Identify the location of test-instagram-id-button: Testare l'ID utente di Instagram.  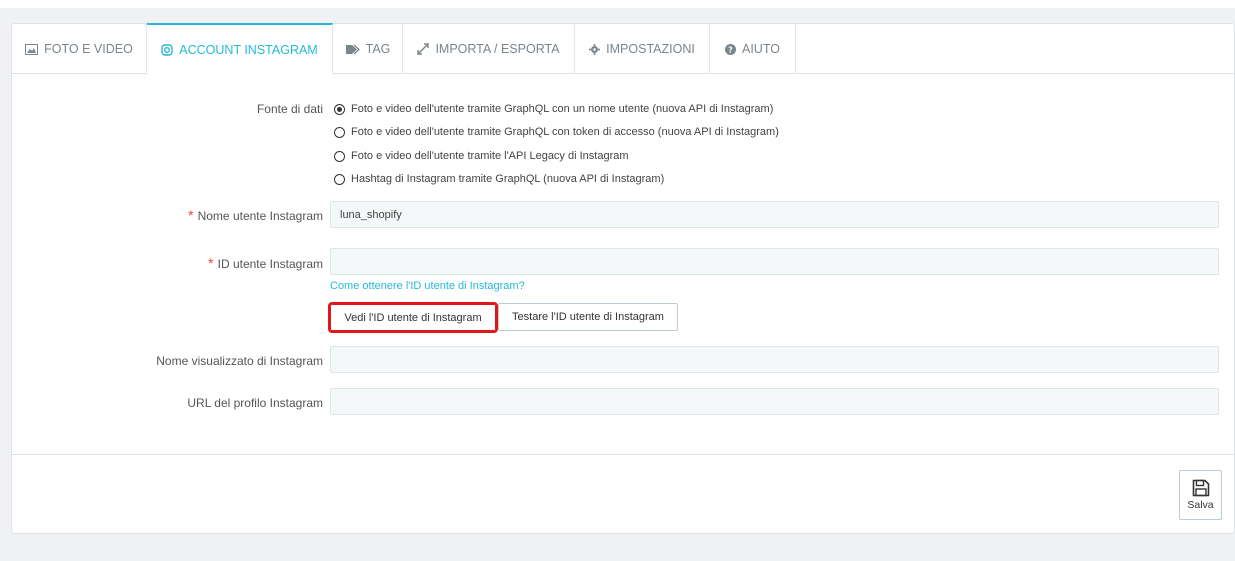
(588, 317).